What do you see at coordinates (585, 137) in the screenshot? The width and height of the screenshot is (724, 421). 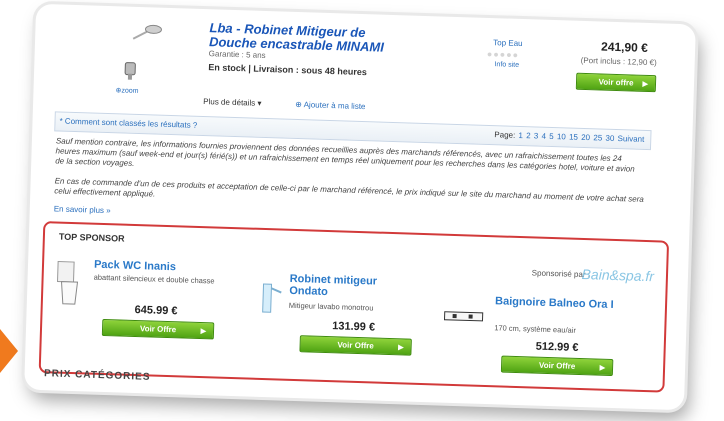 I see `page-link: 20` at bounding box center [585, 137].